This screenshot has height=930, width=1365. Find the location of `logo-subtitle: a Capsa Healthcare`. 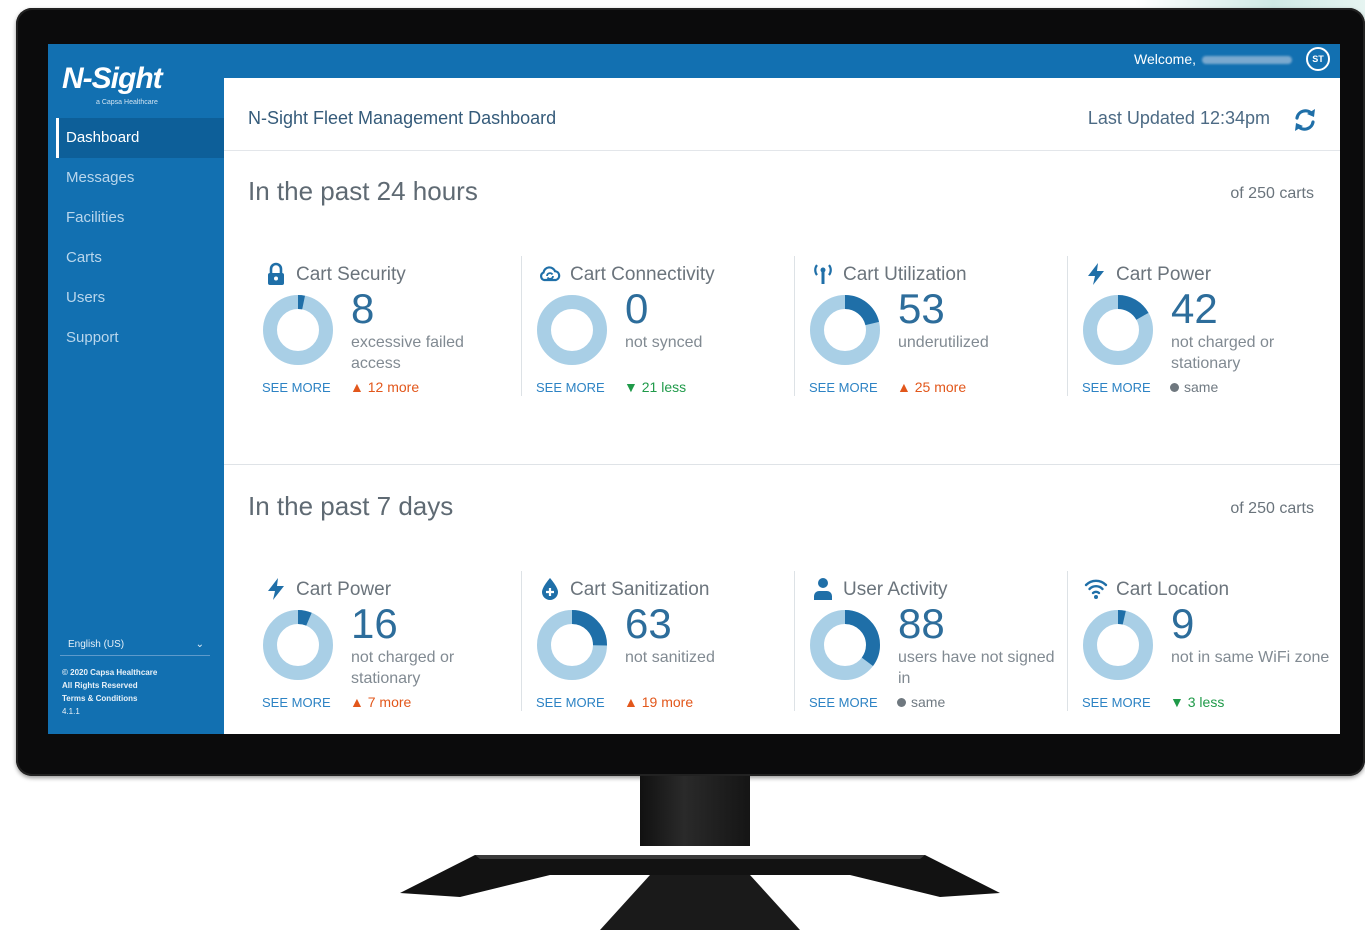

logo-subtitle: a Capsa Healthcare is located at coordinates (127, 102).